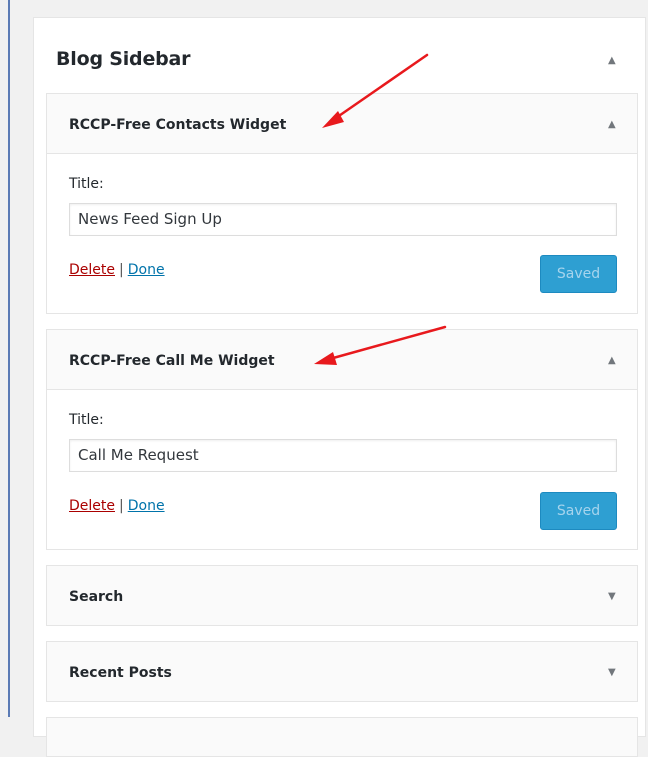 The height and width of the screenshot is (757, 648). What do you see at coordinates (343, 219) in the screenshot?
I see `title-input: News Feed Sign Up` at bounding box center [343, 219].